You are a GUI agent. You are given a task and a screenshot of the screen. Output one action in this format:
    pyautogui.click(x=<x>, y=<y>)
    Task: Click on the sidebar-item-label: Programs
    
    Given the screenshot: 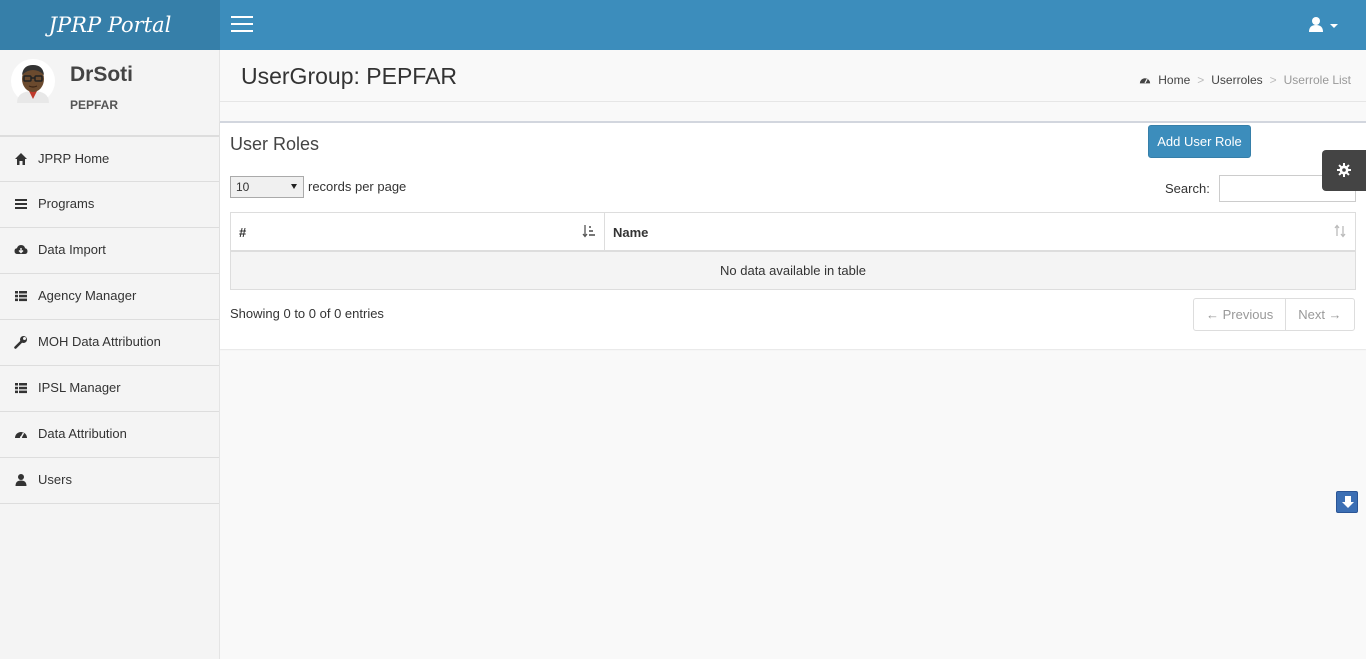 What is the action you would take?
    pyautogui.click(x=66, y=203)
    